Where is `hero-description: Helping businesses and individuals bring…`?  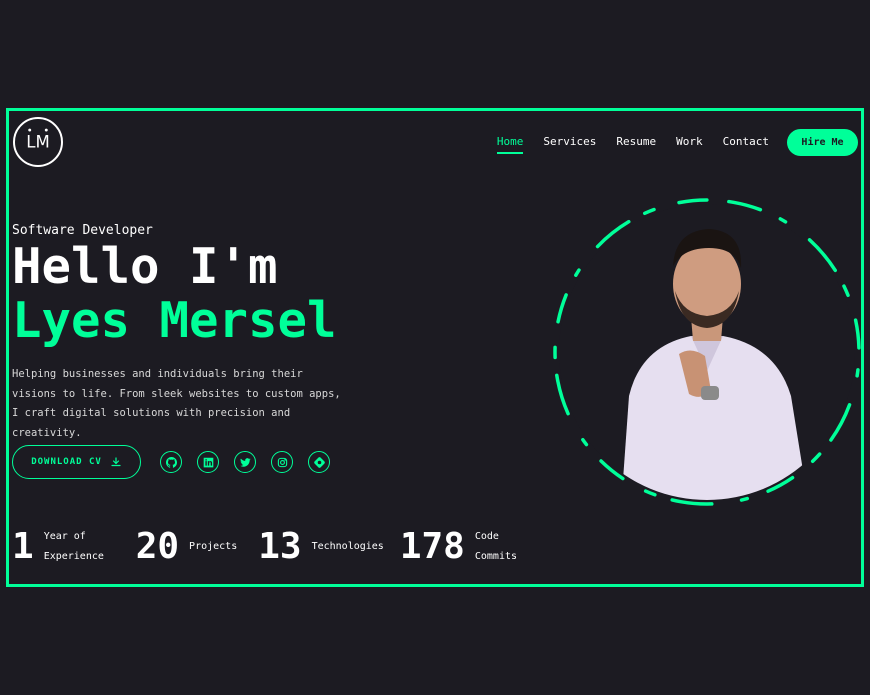
hero-description: Helping businesses and individuals bring… is located at coordinates (176, 403).